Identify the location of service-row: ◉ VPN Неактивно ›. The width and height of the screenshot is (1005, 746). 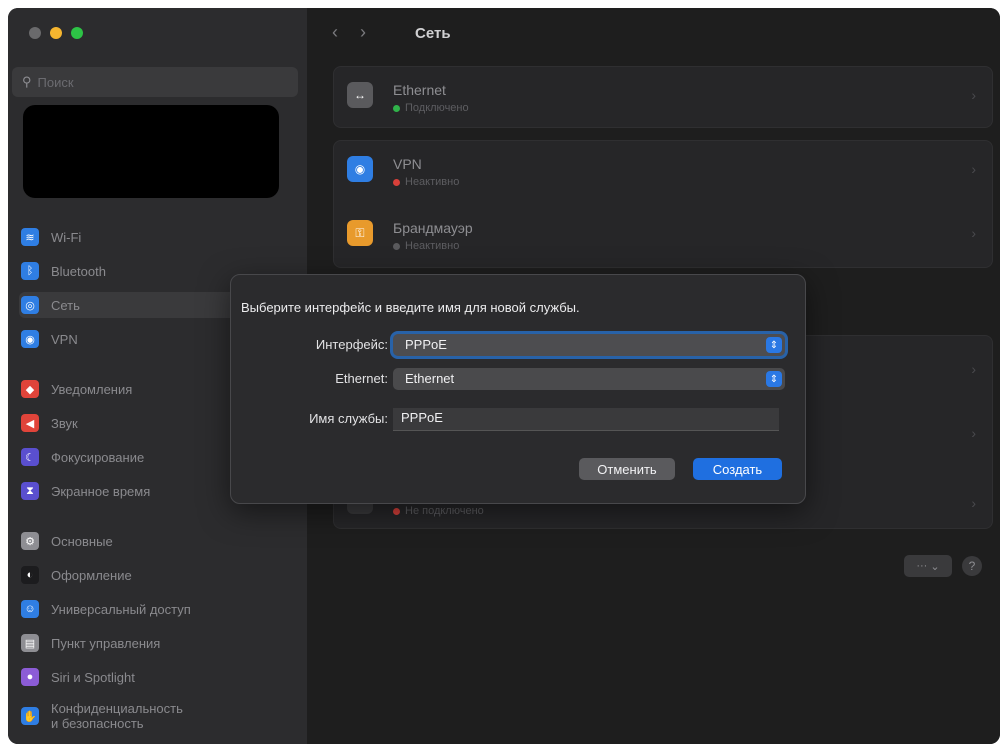
(663, 171).